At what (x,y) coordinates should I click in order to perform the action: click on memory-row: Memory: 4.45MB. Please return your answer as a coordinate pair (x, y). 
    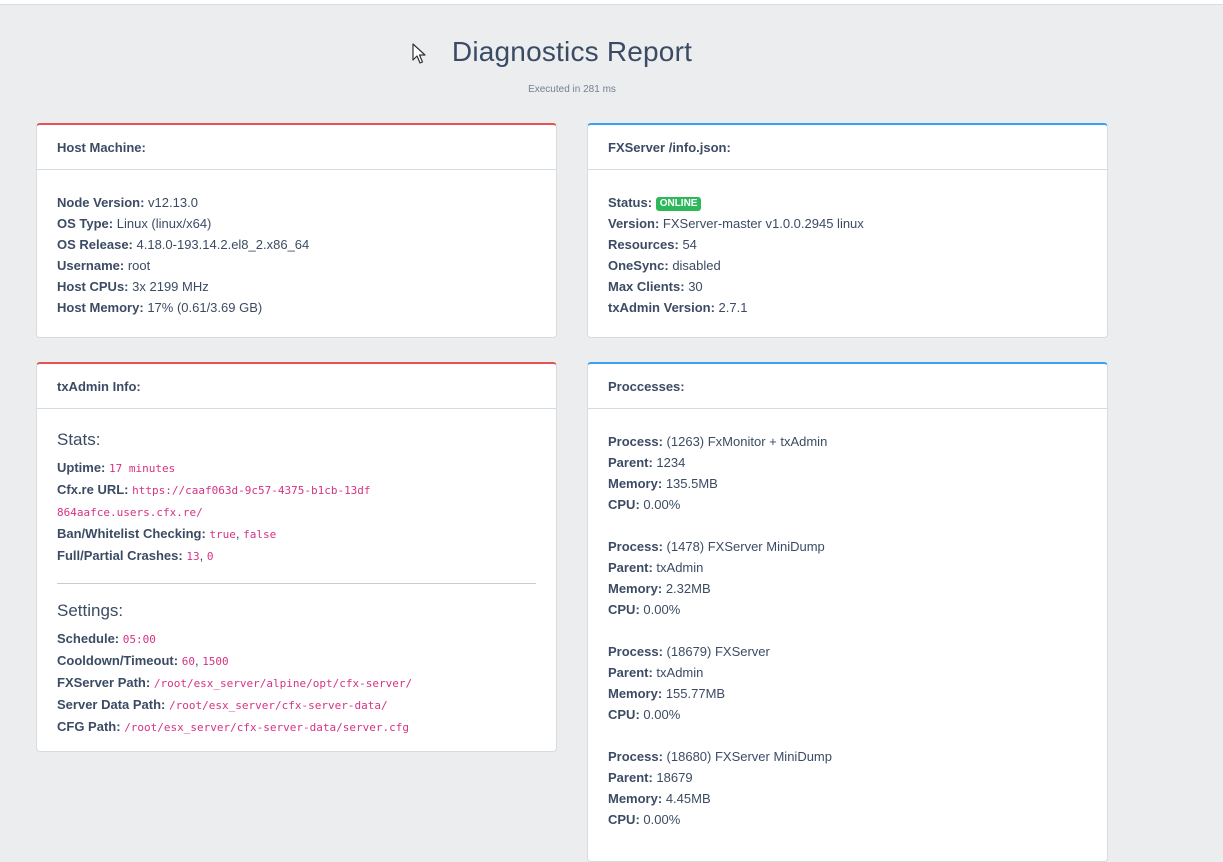
    Looking at the image, I should click on (847, 798).